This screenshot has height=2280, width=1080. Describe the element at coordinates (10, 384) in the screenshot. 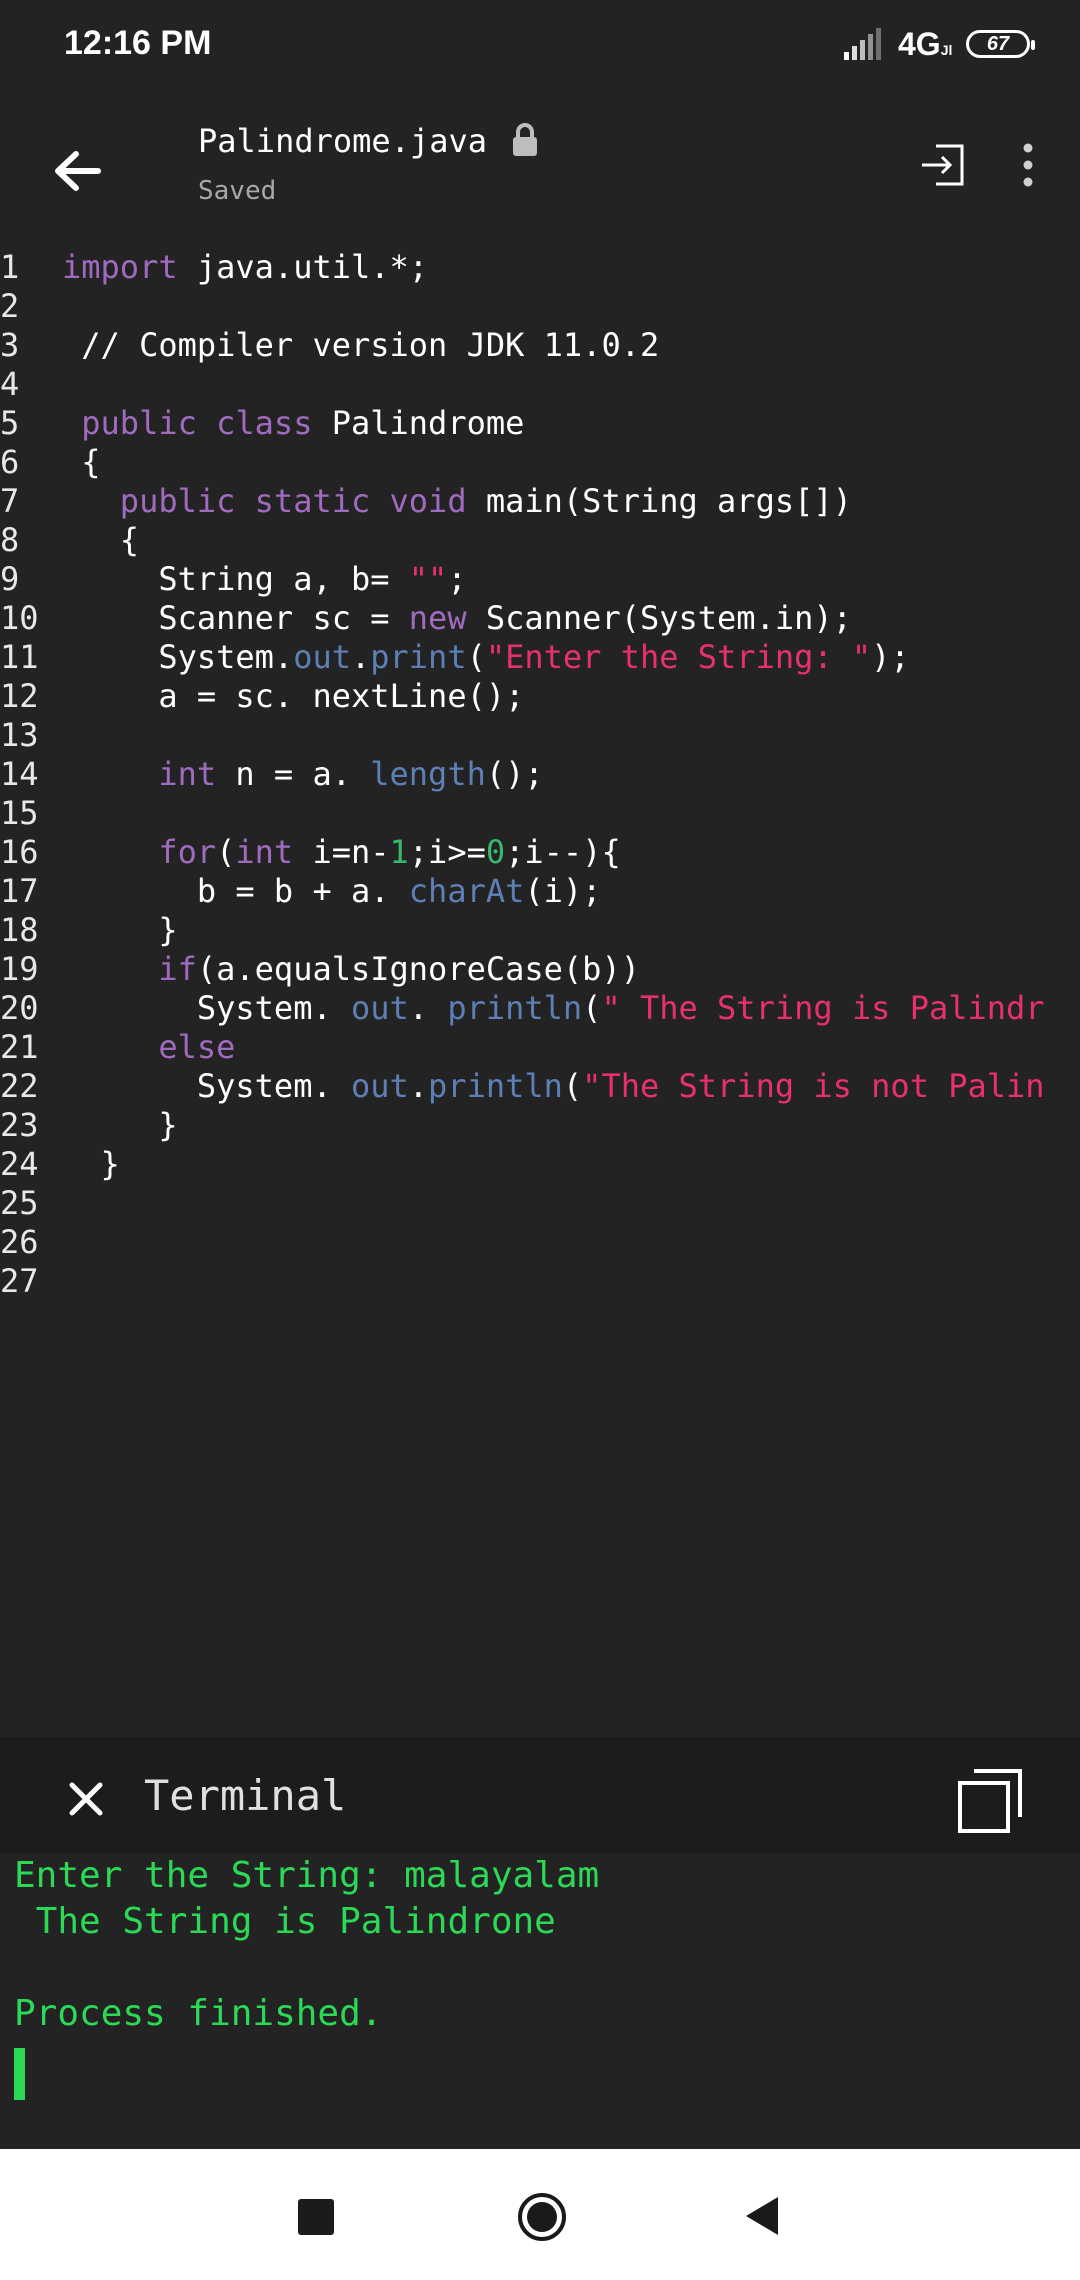

I see `line-number: 4` at that location.